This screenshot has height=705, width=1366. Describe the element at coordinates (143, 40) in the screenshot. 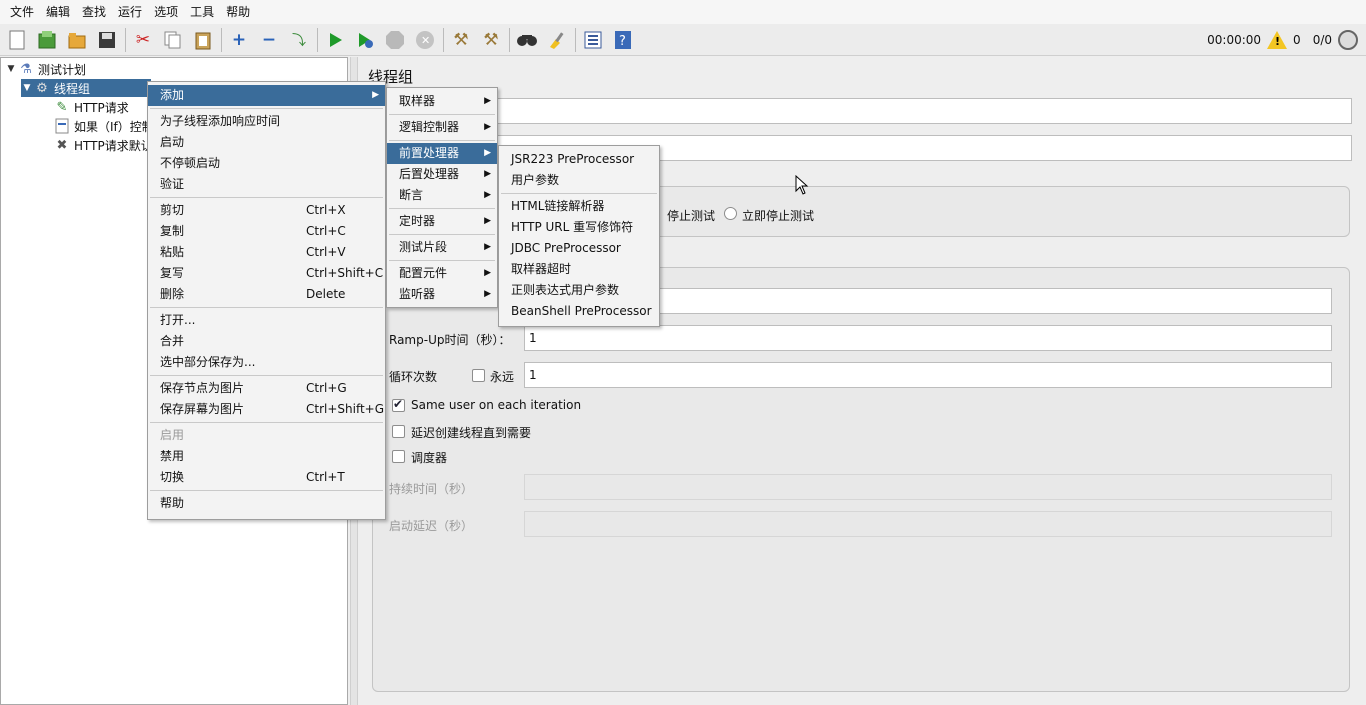

I see `cut-icon: ✂` at that location.